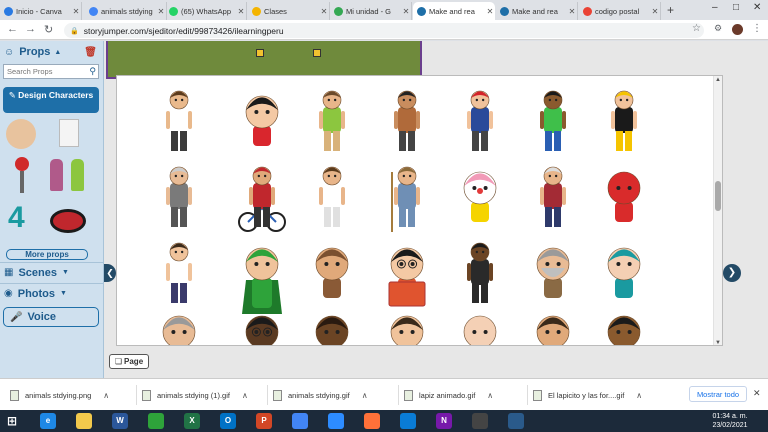 This screenshot has height=432, width=768. What do you see at coordinates (289, 11) in the screenshot?
I see `browser-tab: Clases ✕` at bounding box center [289, 11].